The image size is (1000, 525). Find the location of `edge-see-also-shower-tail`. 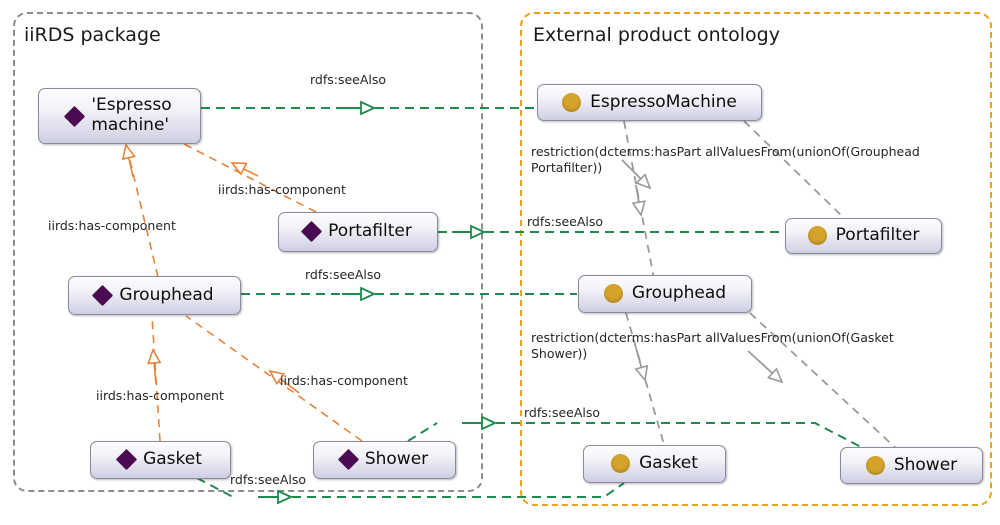

edge-see-also-shower-tail is located at coordinates (671, 435).